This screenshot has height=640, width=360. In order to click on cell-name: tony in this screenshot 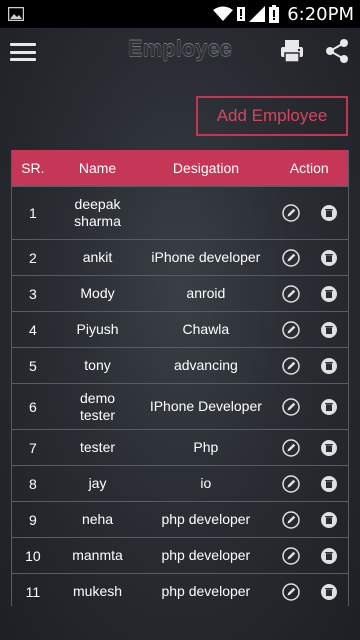, I will do `click(97, 365)`.